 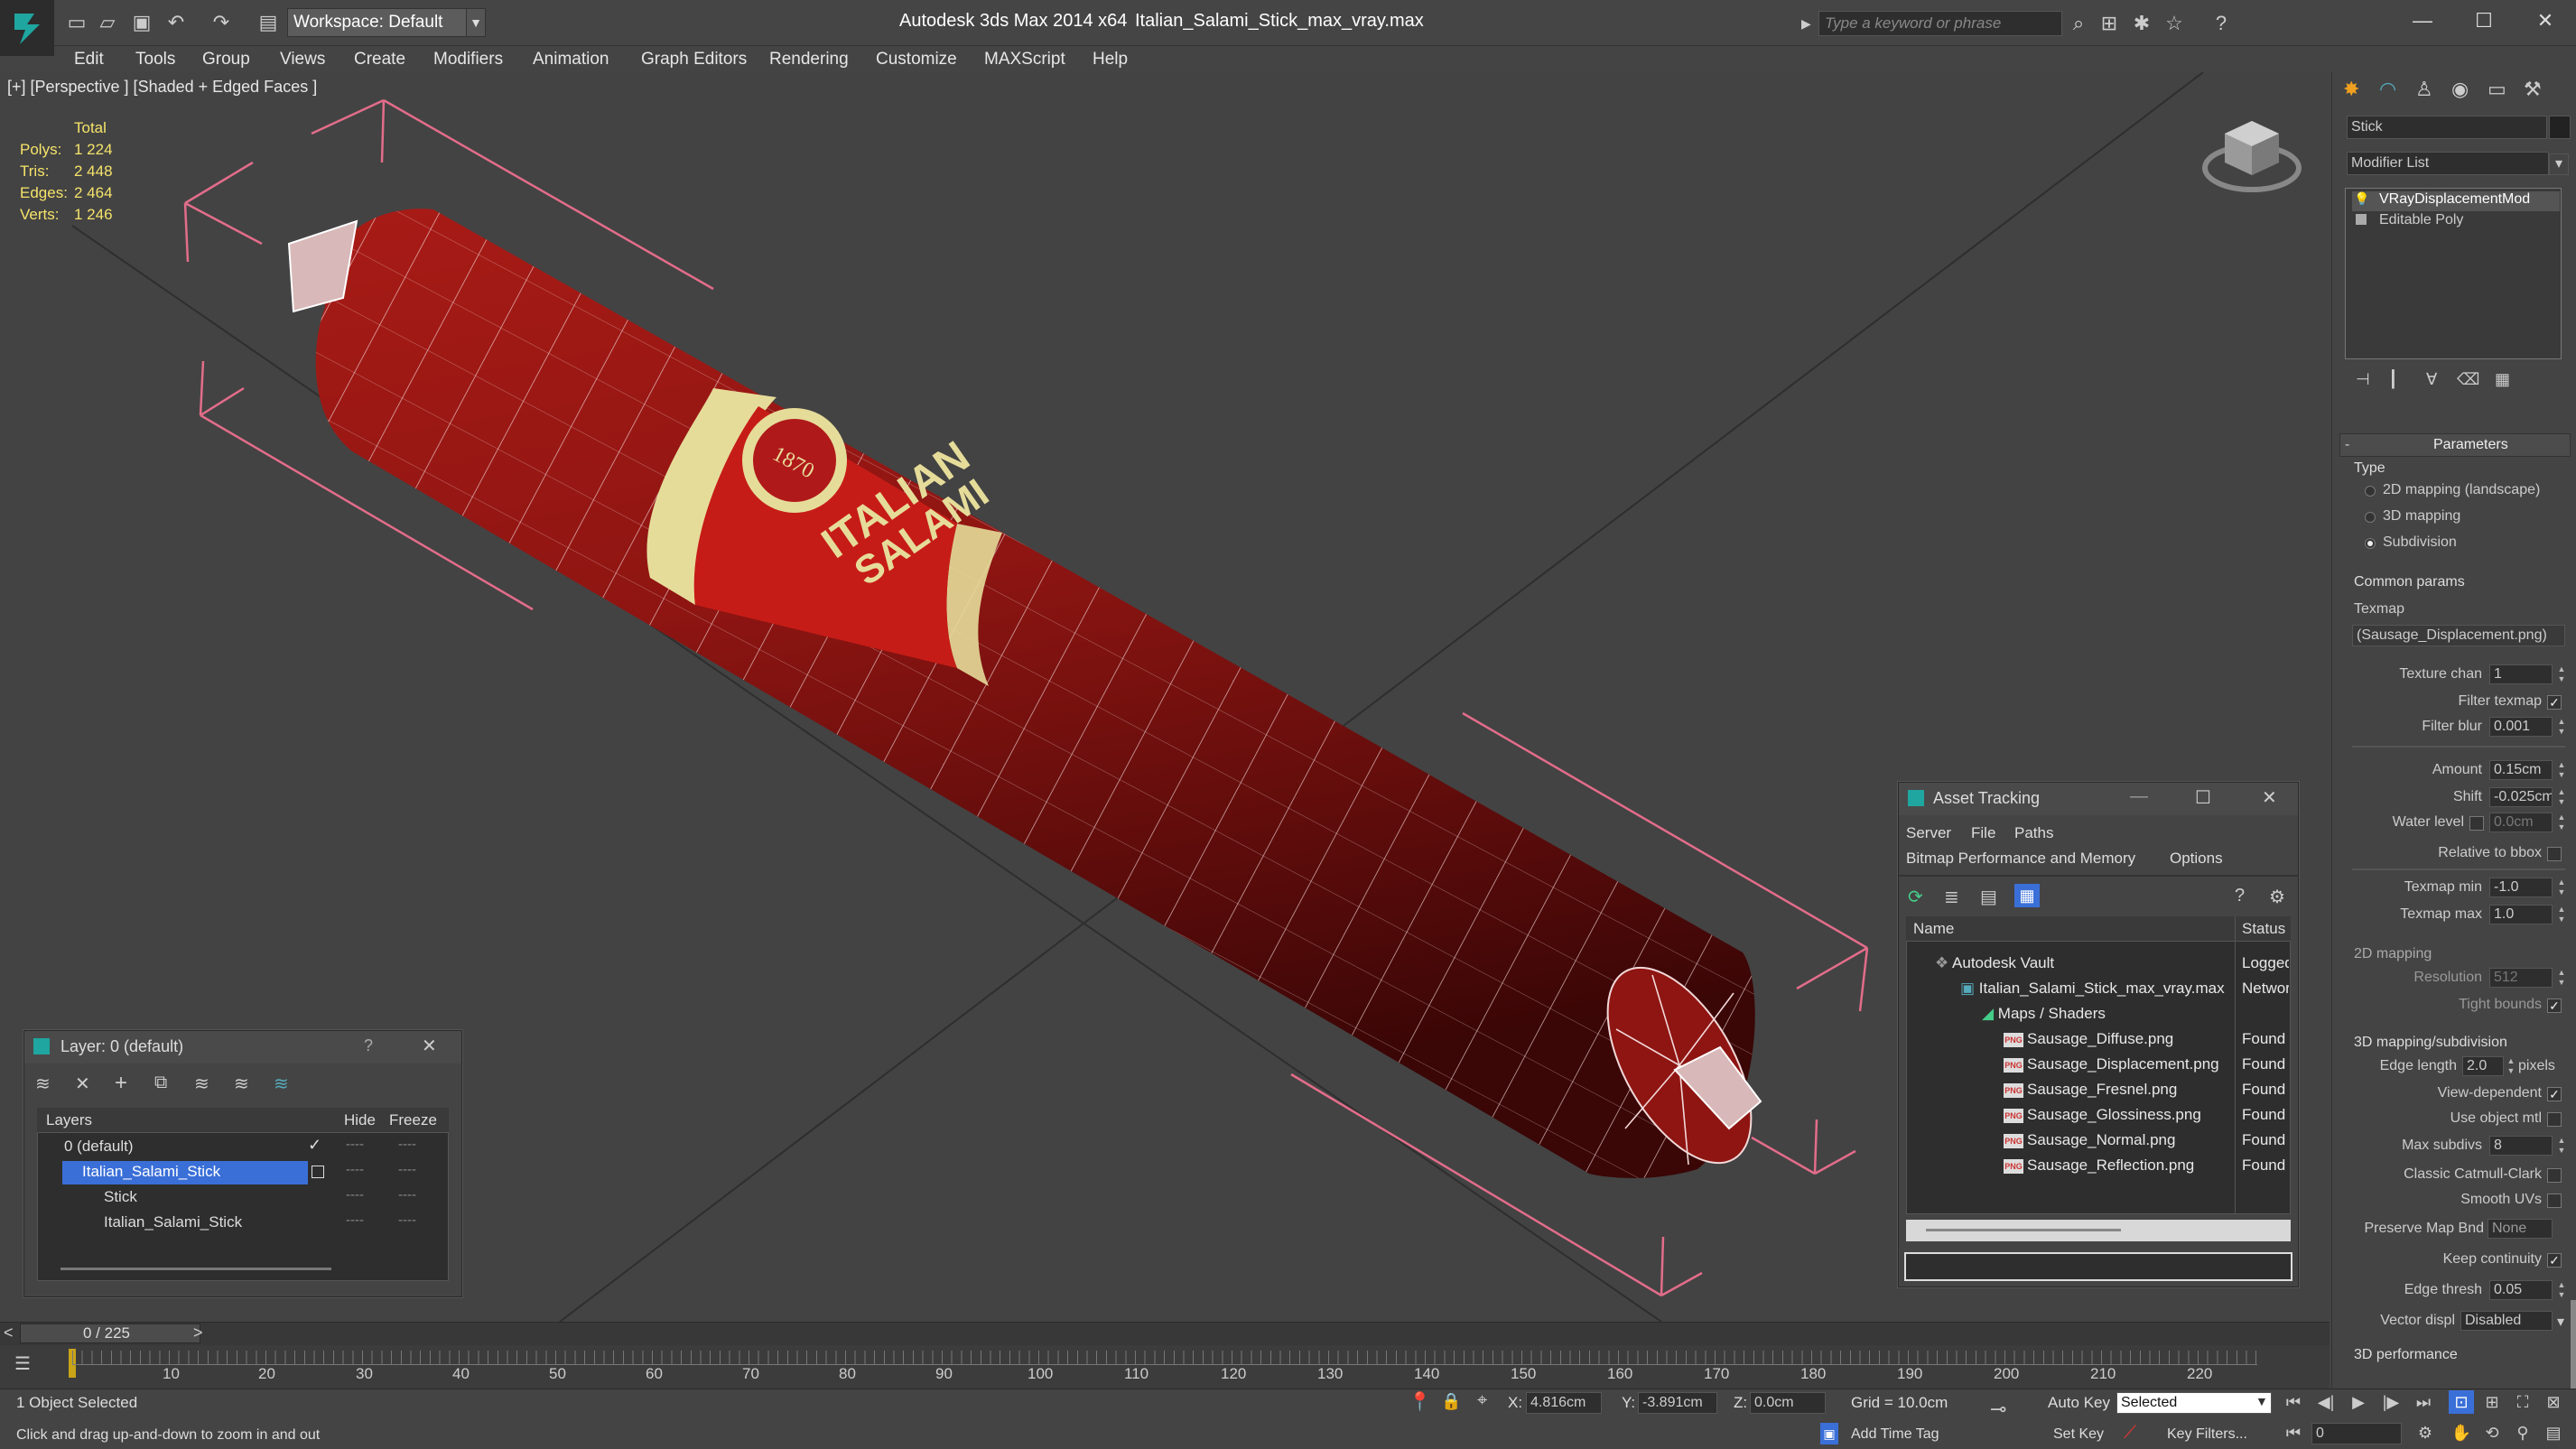 I want to click on edge-length-field: 2.0, so click(x=2483, y=1066).